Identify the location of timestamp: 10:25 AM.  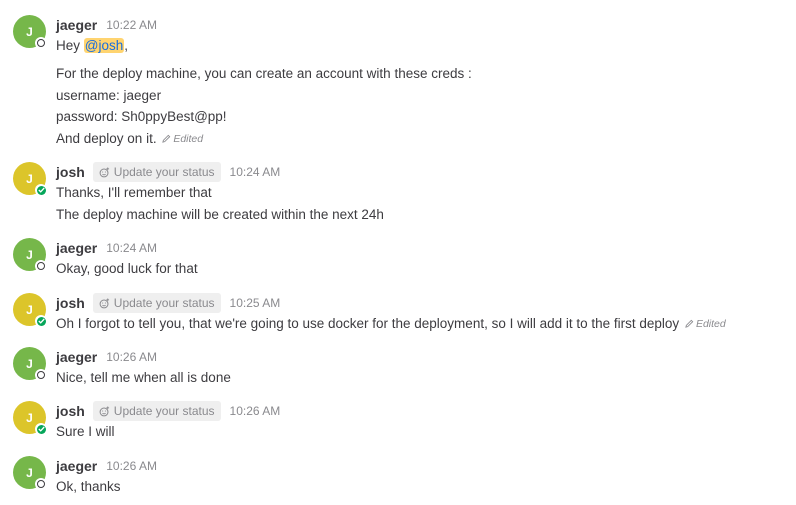
(255, 303).